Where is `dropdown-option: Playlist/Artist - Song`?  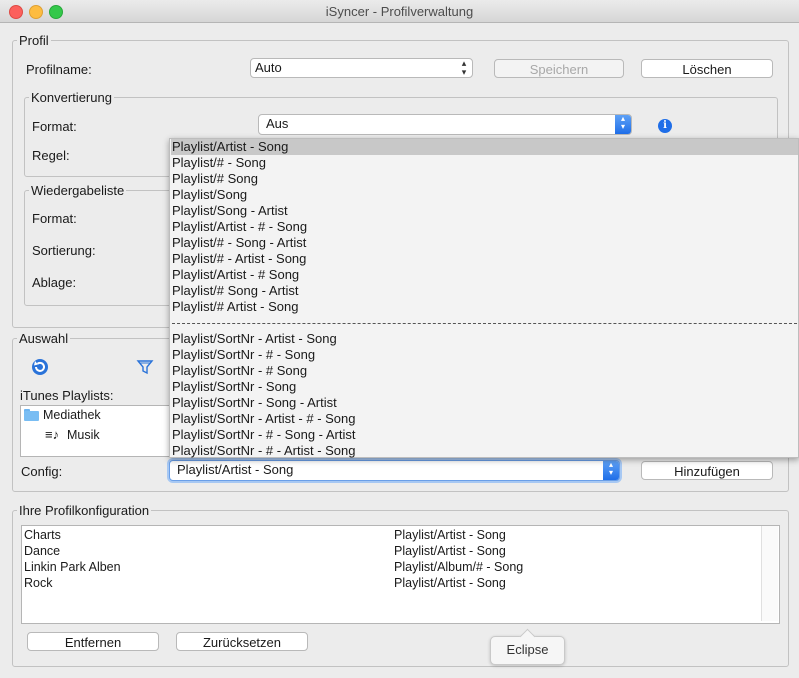 dropdown-option: Playlist/Artist - Song is located at coordinates (484, 147).